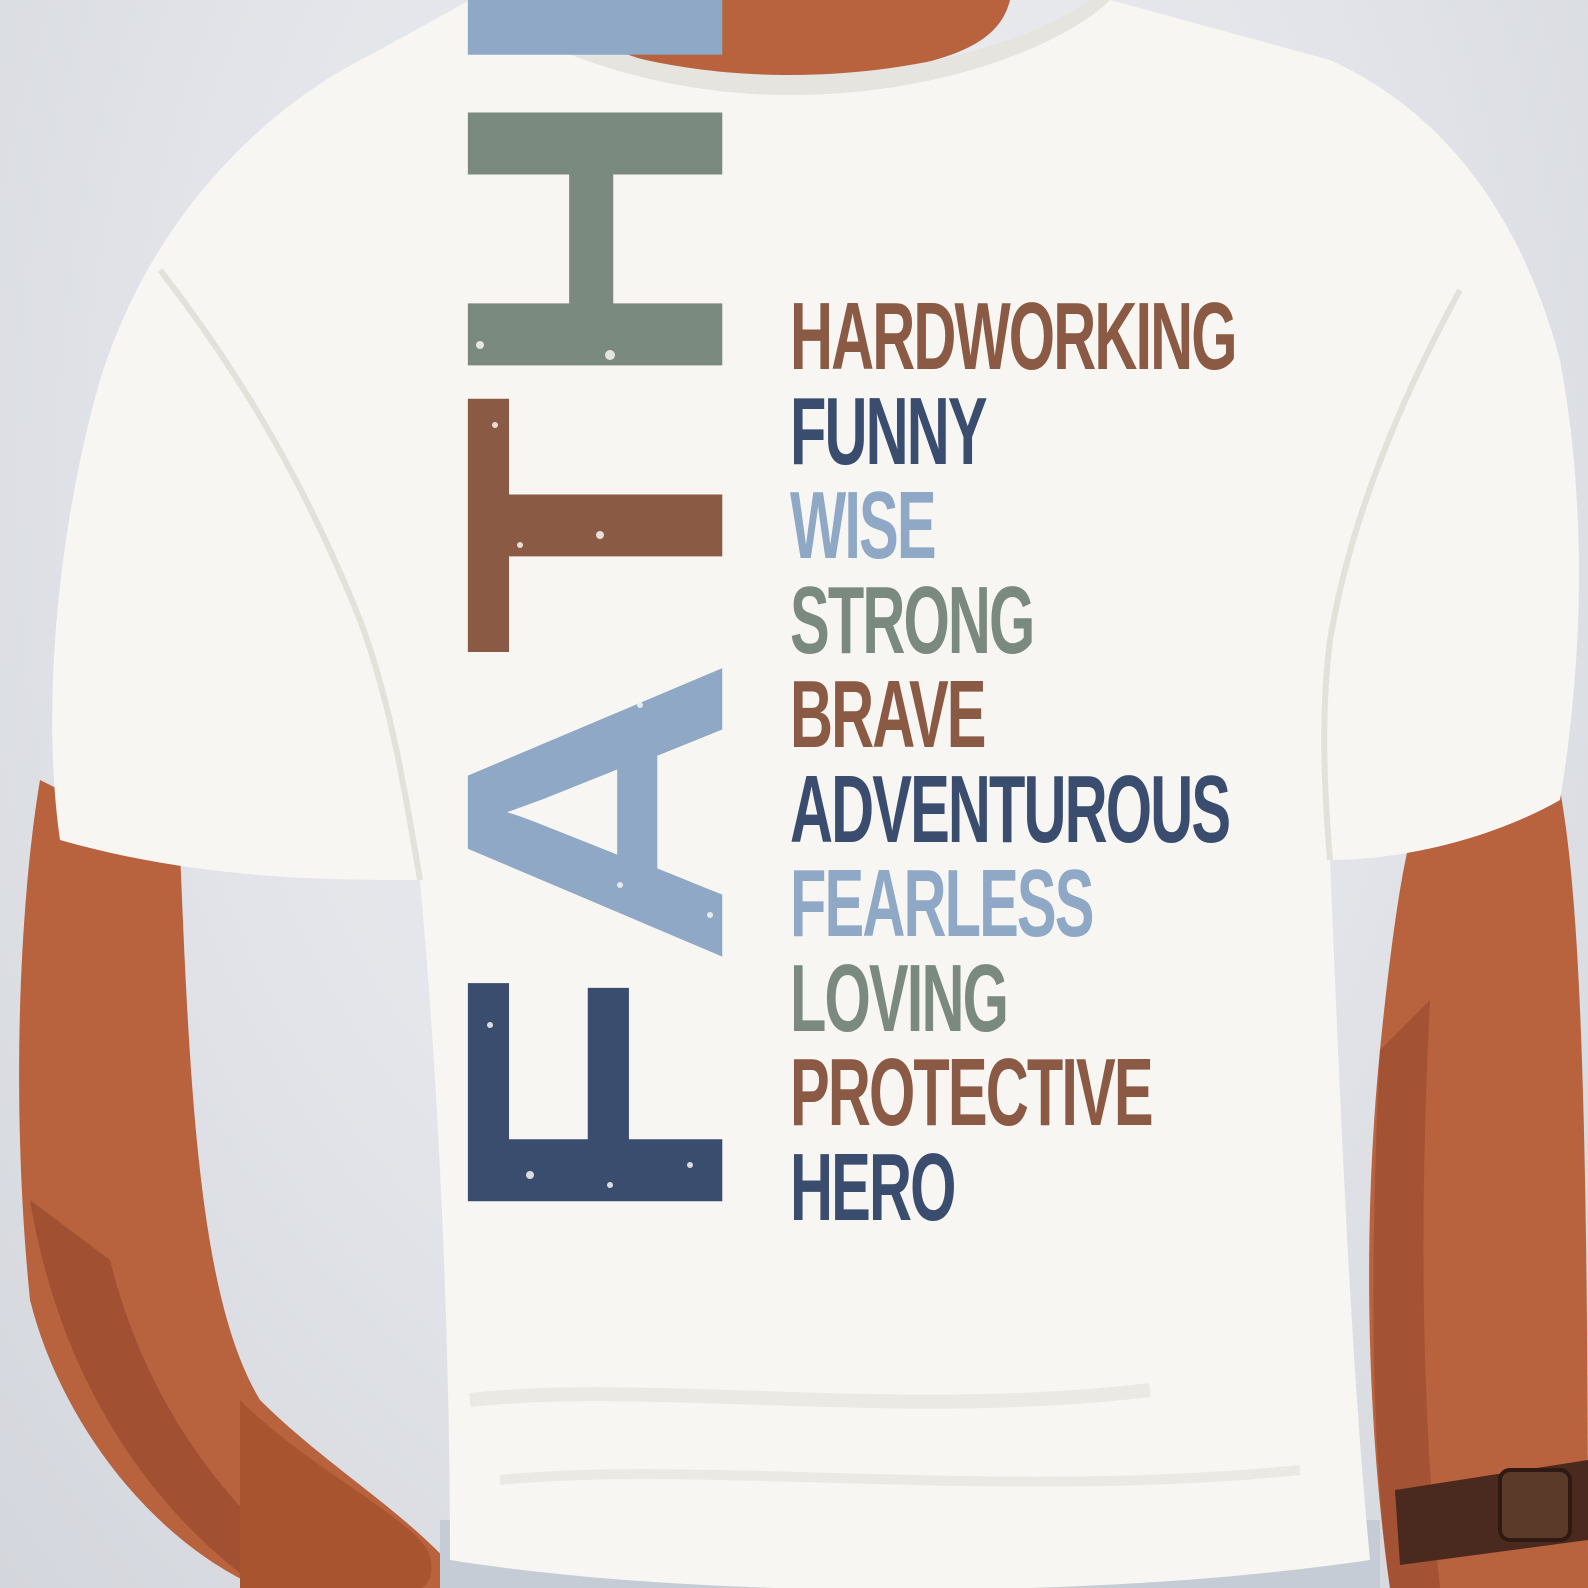 The height and width of the screenshot is (1588, 1588). Describe the element at coordinates (1014, 336) in the screenshot. I see `trait-word: HARDWORKING` at that location.